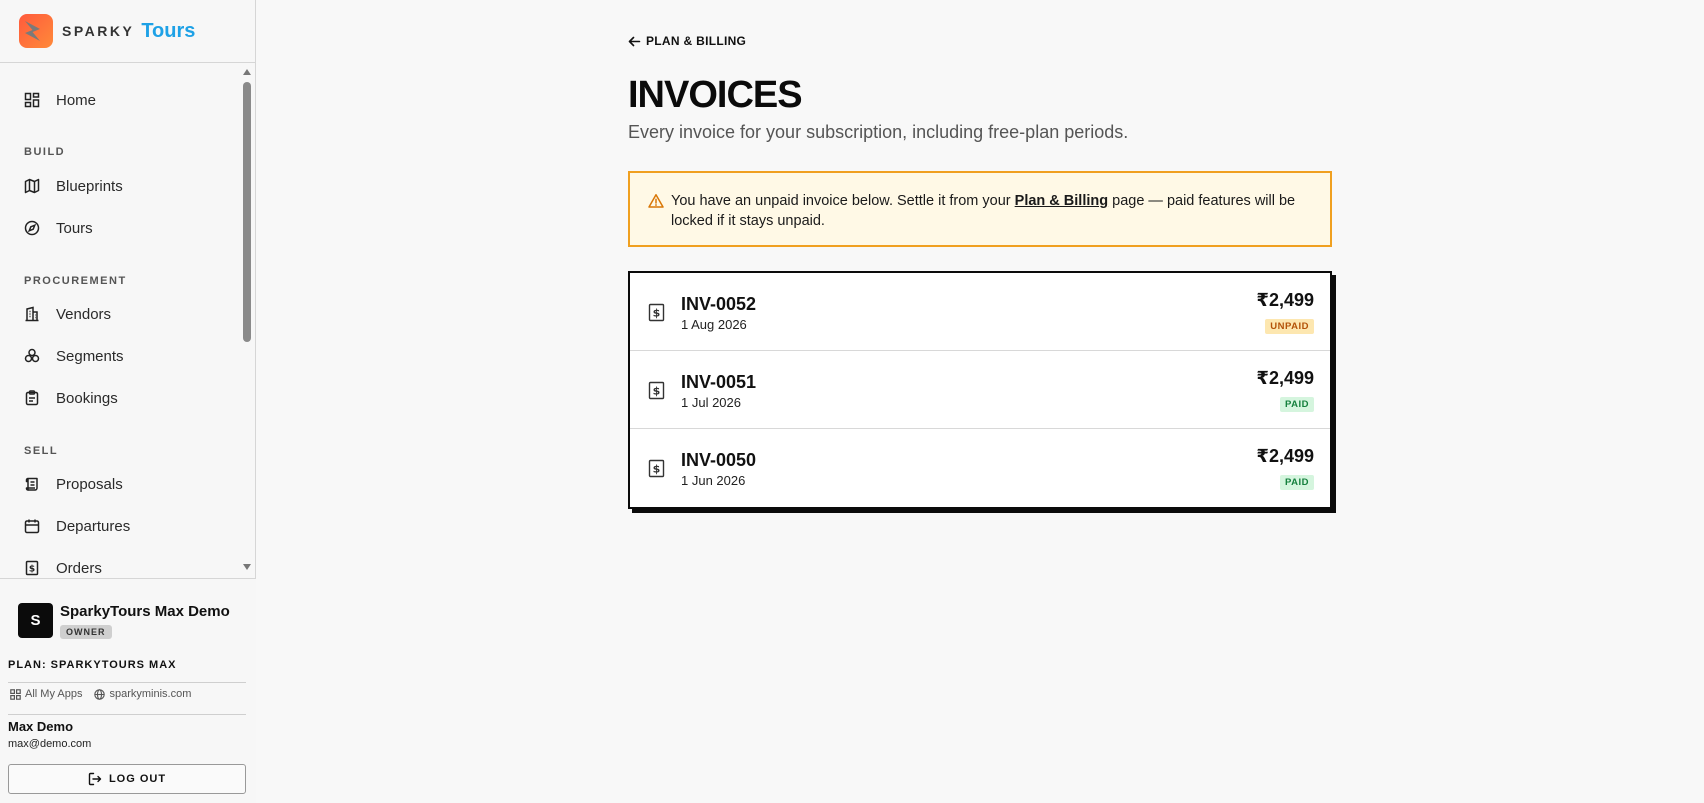  What do you see at coordinates (54, 694) in the screenshot?
I see `all-apps-label: All My Apps` at bounding box center [54, 694].